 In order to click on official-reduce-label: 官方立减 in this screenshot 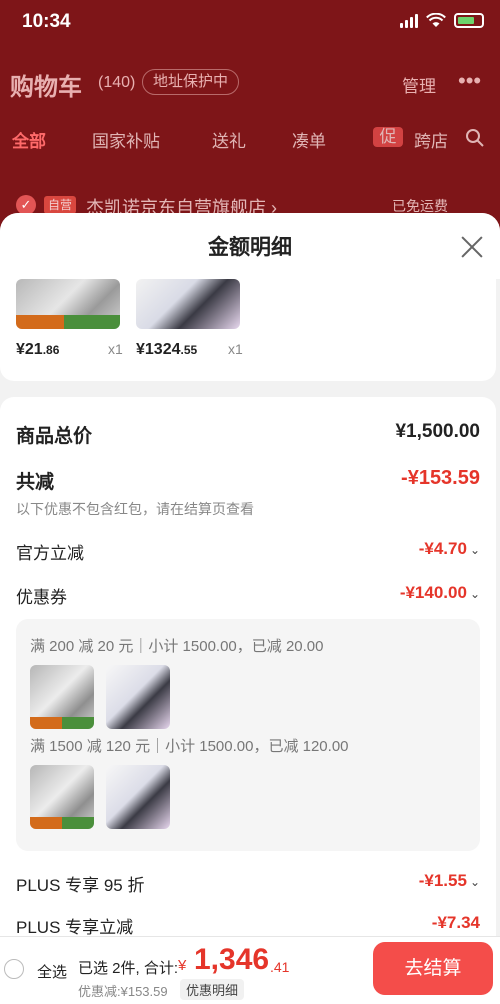, I will do `click(50, 553)`.